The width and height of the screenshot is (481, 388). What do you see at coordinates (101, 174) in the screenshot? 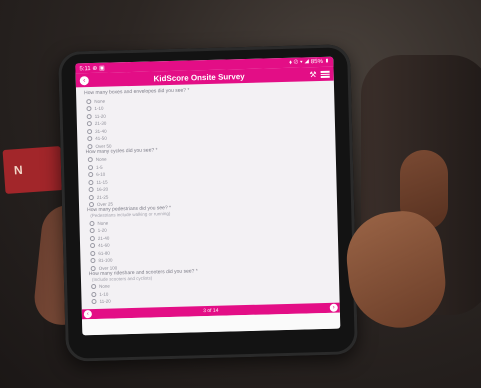
I see `option-label: 6-10` at bounding box center [101, 174].